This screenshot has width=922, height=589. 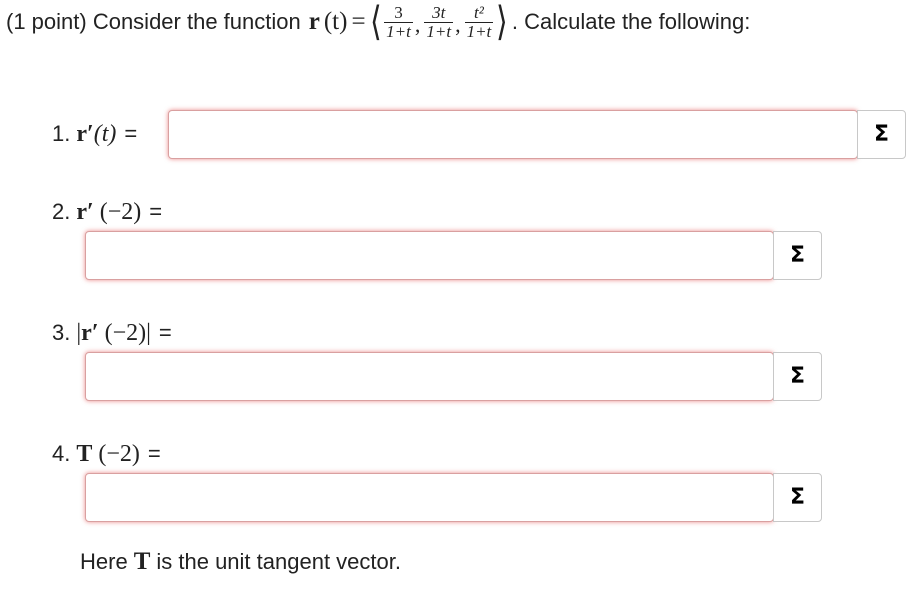 I want to click on question-3-abs-close: |, so click(x=148, y=332).